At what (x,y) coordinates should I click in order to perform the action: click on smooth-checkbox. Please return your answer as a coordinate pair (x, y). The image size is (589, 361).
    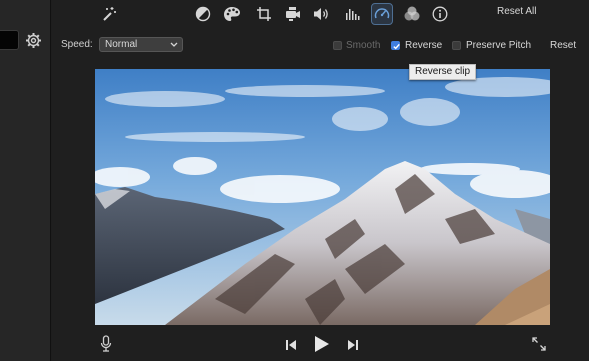
    Looking at the image, I should click on (337, 45).